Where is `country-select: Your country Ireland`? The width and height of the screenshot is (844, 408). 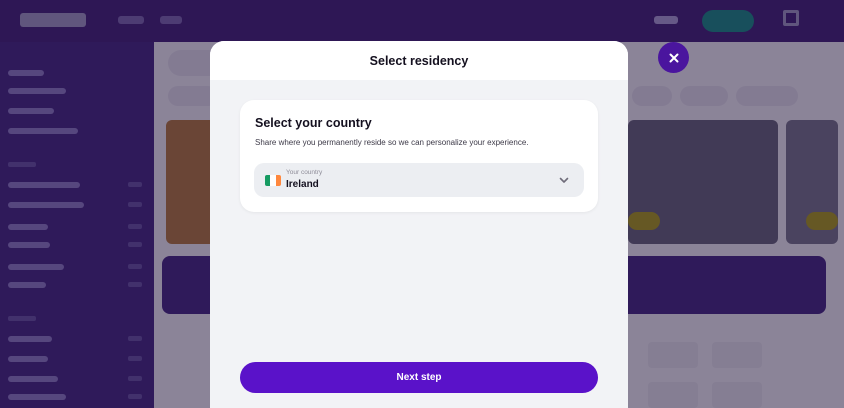
country-select: Your country Ireland is located at coordinates (419, 180).